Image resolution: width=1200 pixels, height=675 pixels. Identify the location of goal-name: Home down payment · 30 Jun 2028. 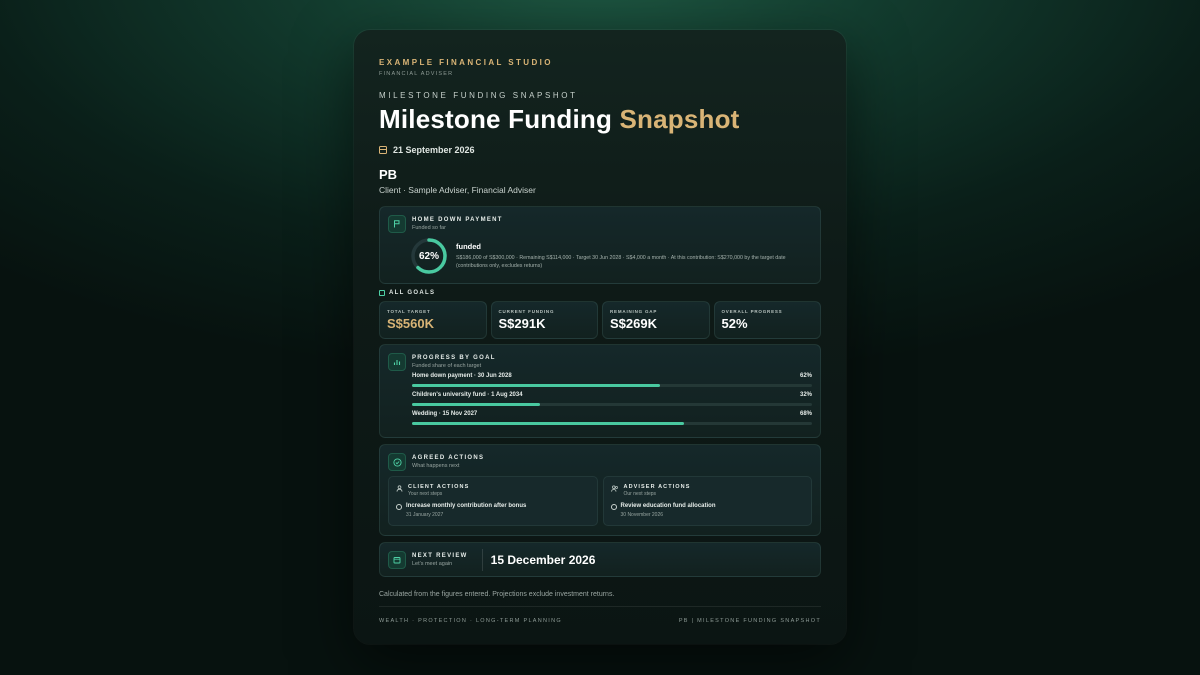
(462, 376).